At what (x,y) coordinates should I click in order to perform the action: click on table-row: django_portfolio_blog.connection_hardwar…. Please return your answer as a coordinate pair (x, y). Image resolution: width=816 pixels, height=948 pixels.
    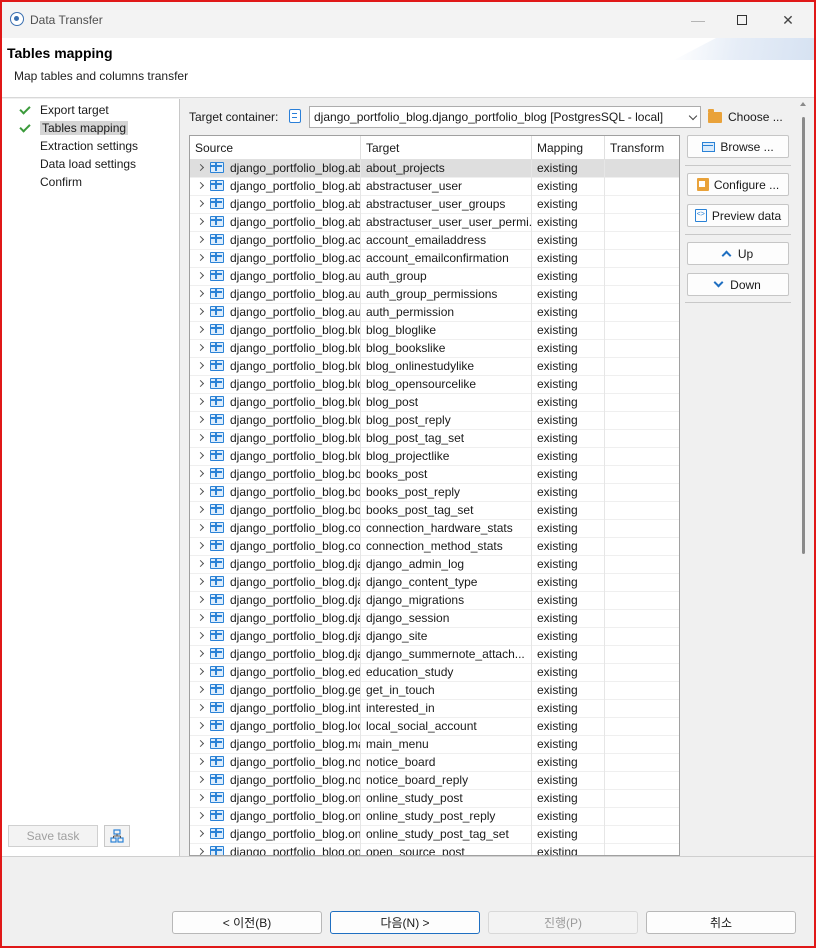
    Looking at the image, I should click on (434, 529).